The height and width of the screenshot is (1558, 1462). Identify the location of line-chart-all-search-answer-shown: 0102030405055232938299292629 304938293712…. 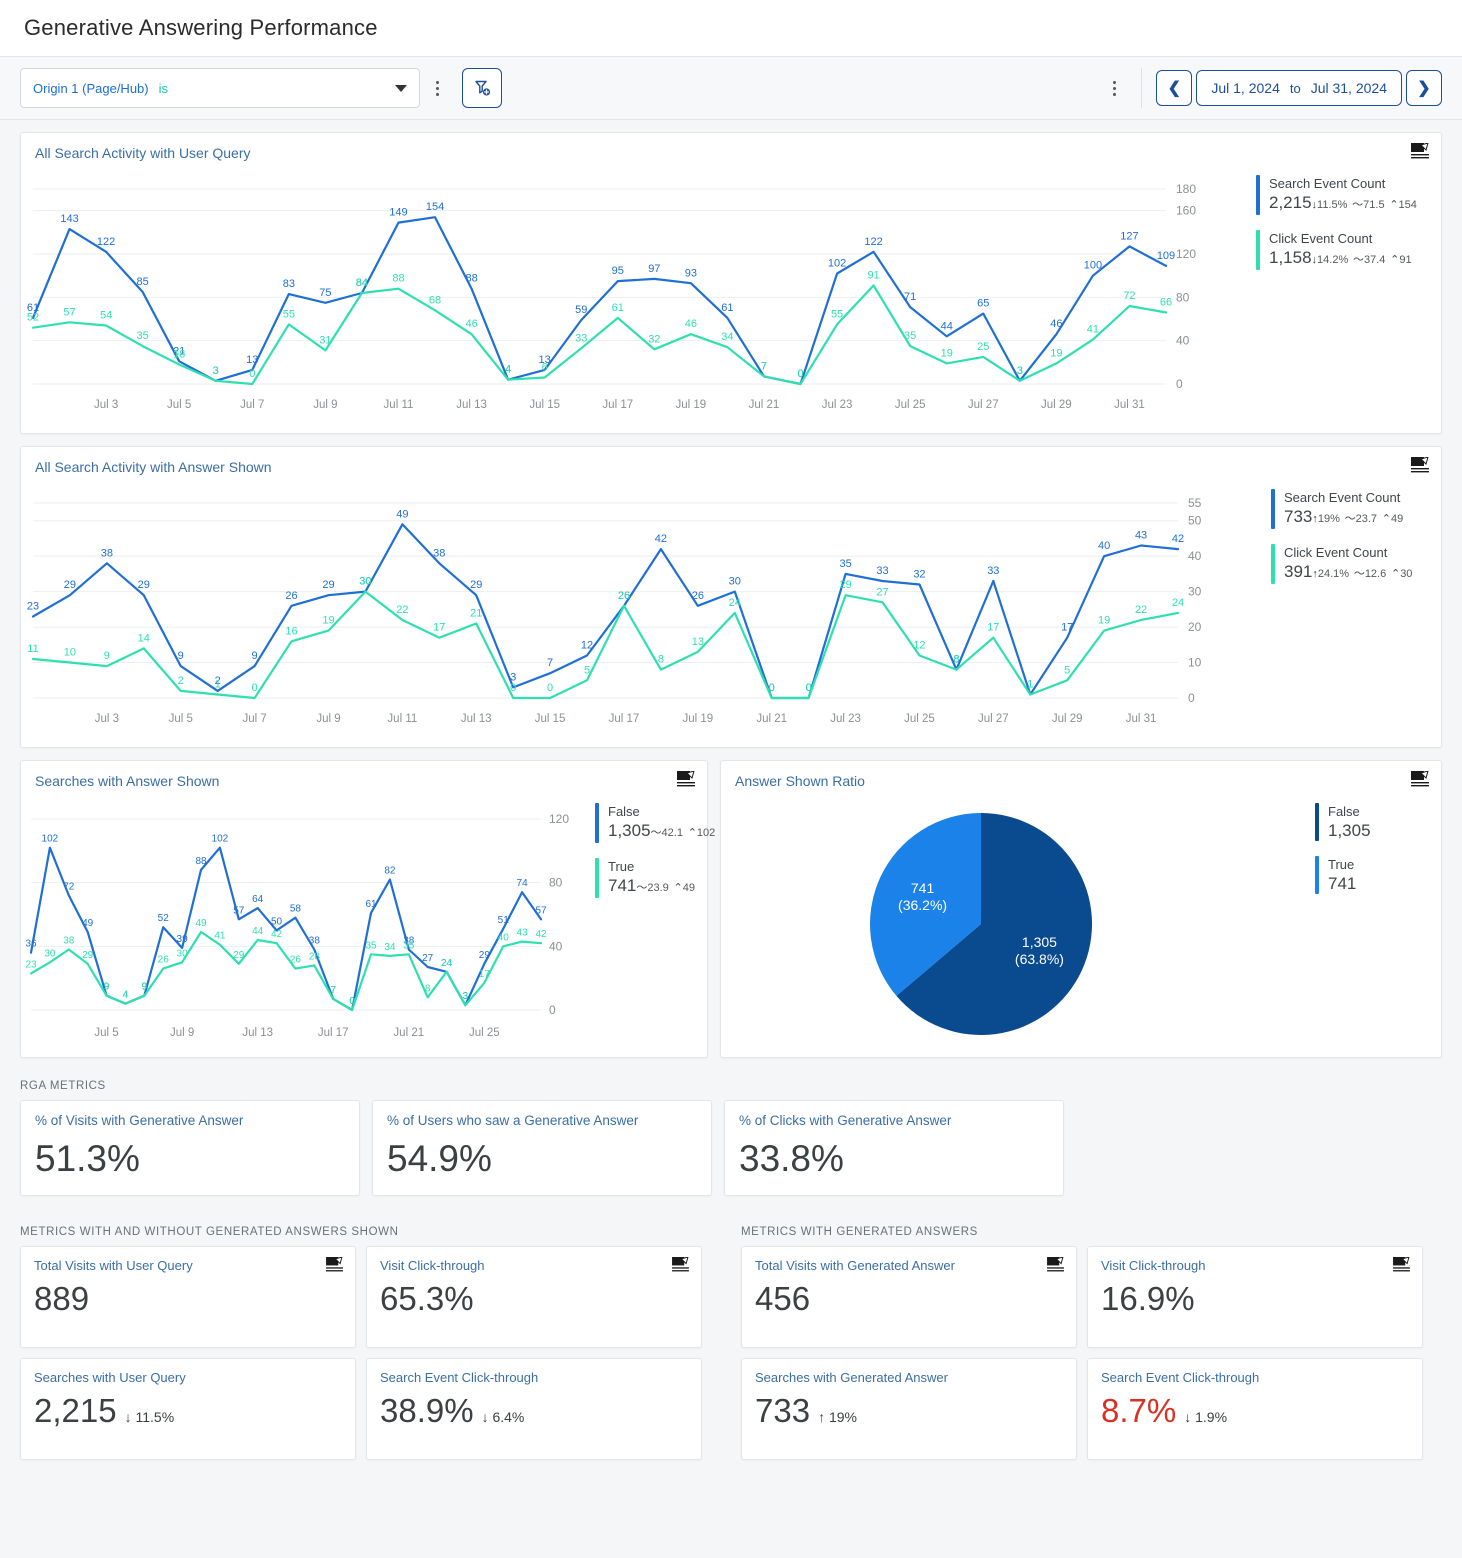
(614, 610).